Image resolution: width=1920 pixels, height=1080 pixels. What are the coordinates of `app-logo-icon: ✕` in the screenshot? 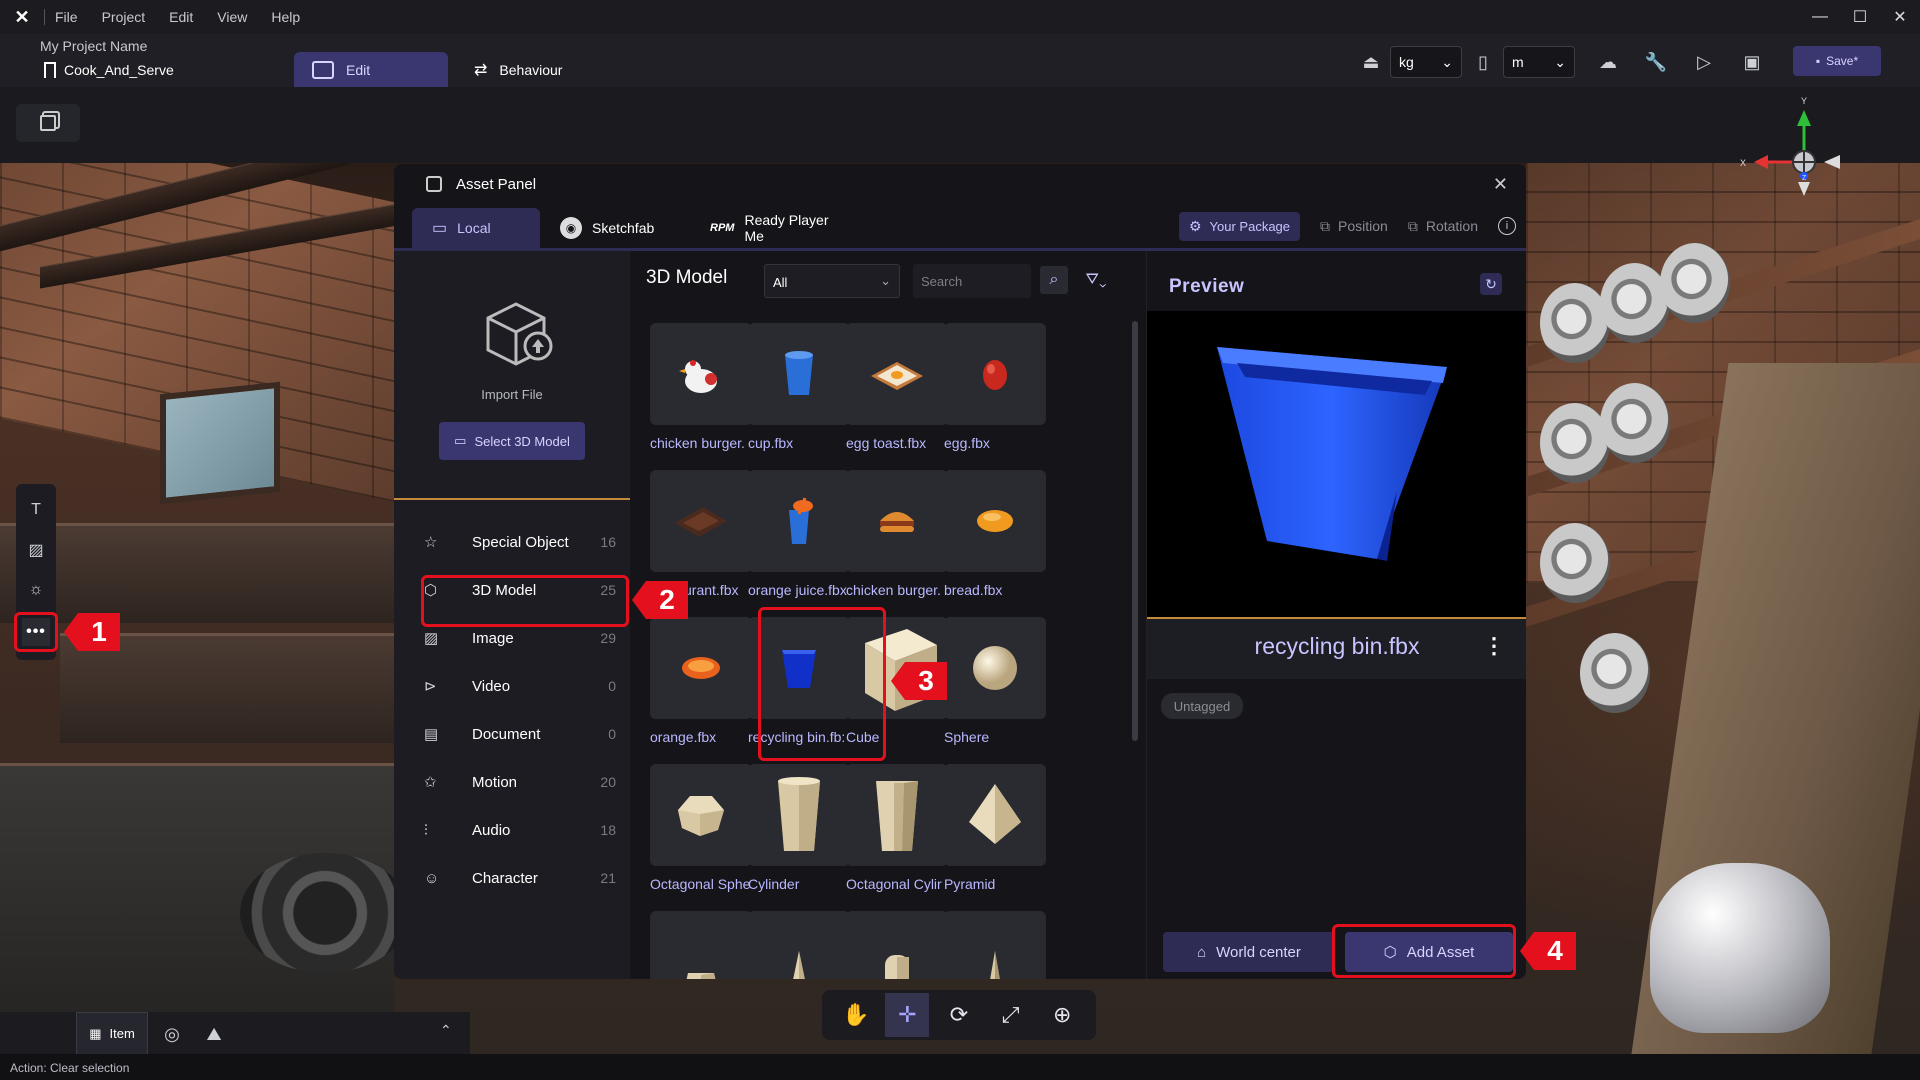 It's located at (22, 16).